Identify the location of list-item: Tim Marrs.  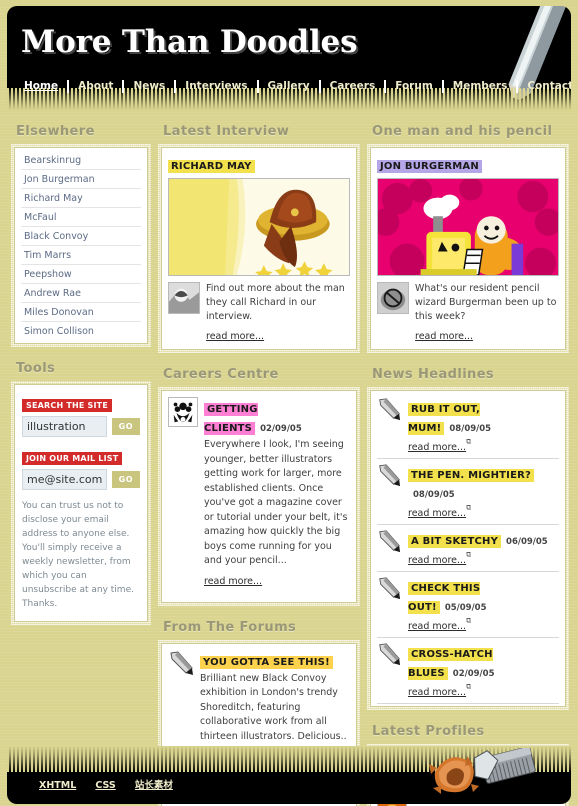
(81, 255).